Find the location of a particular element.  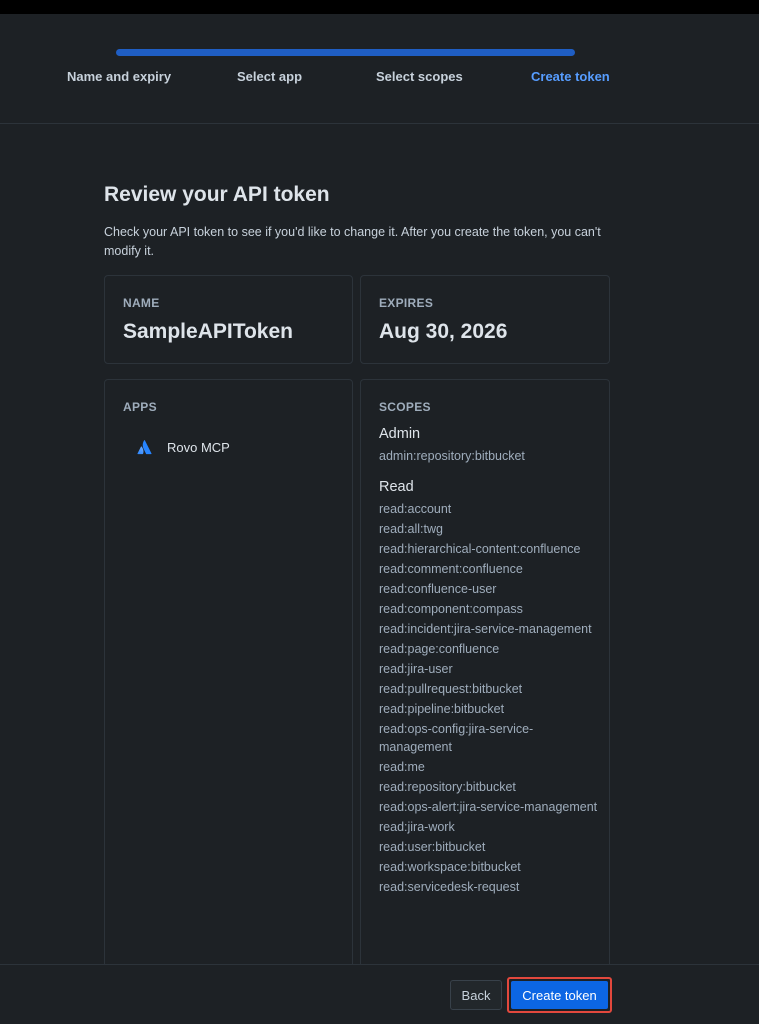

scope-item: read:incident:jira-service-management is located at coordinates (485, 629).